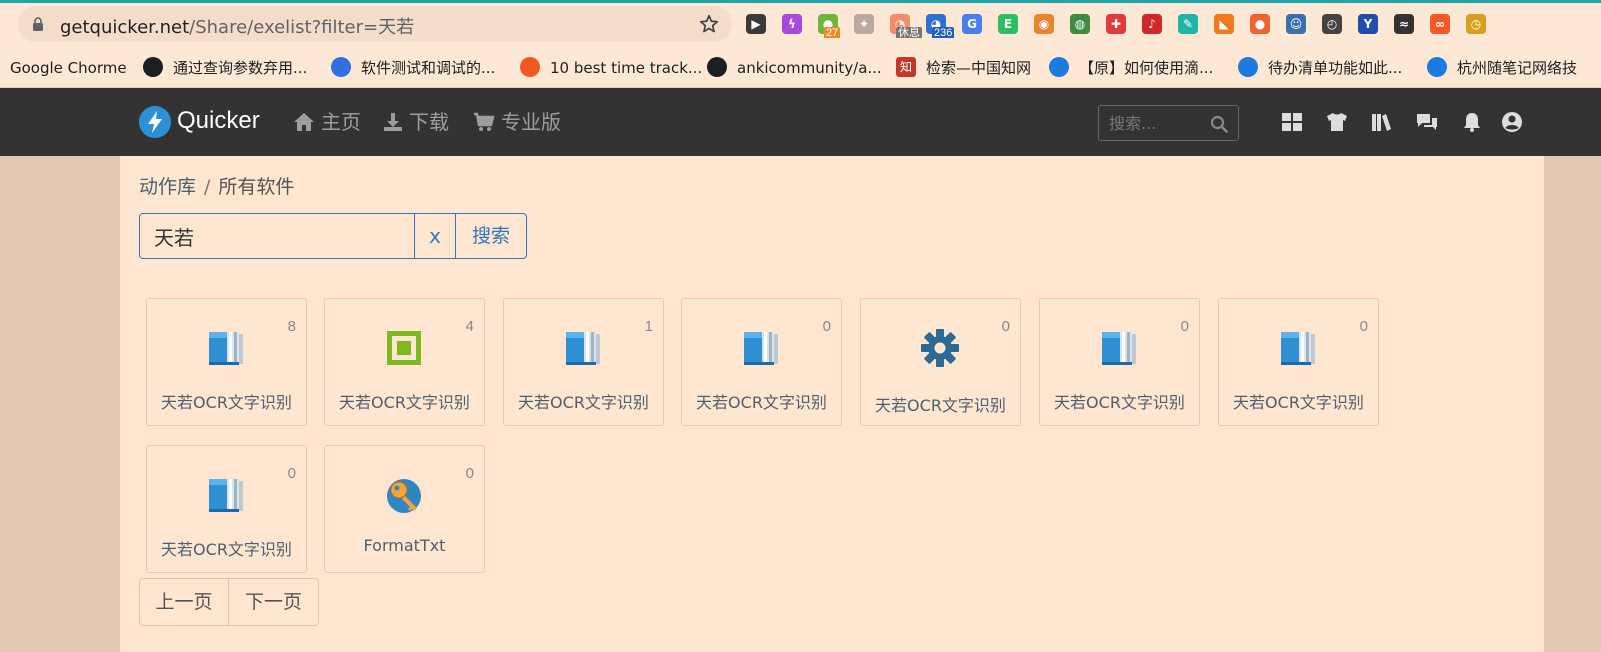 The image size is (1601, 652). I want to click on y-ext-glyph: Y, so click(1368, 24).